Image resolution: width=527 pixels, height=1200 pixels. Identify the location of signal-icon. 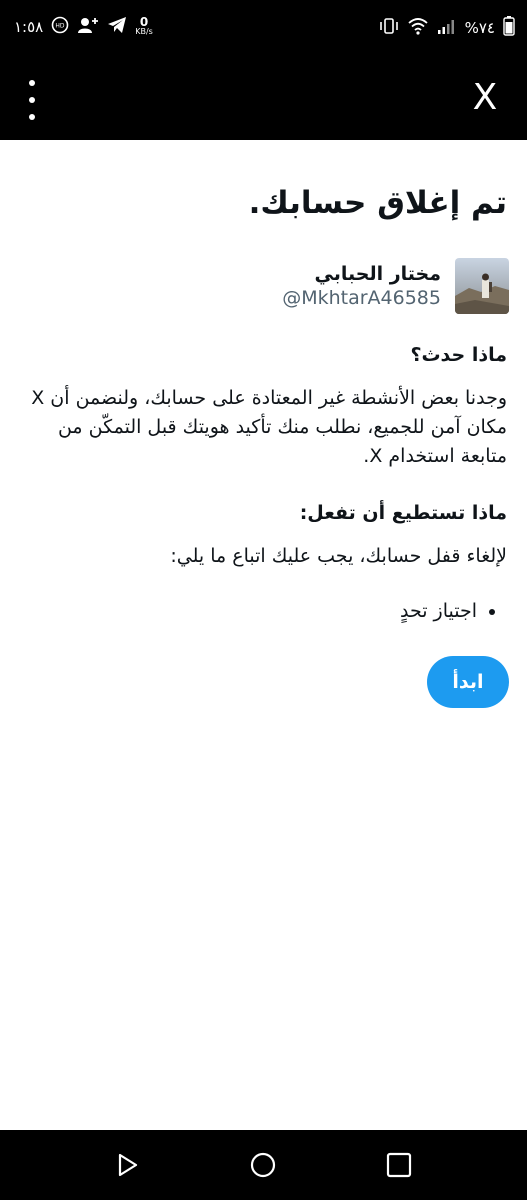
(447, 28).